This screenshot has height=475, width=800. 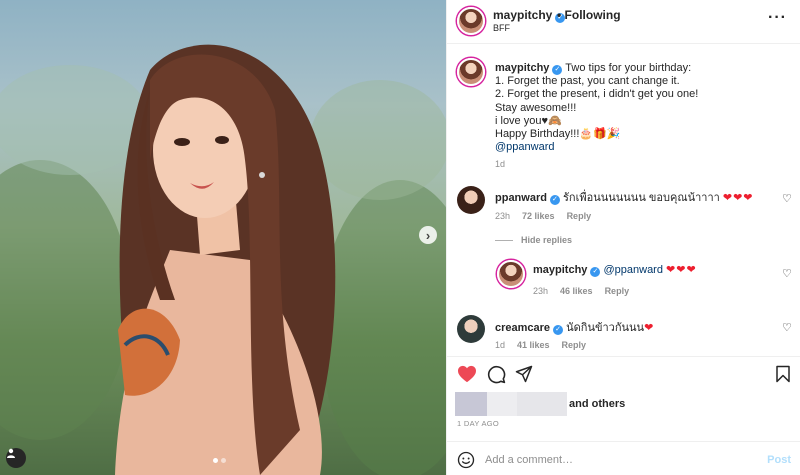 I want to click on post-header: maypitchy ✓ • Following BFF ···, so click(x=623, y=22).